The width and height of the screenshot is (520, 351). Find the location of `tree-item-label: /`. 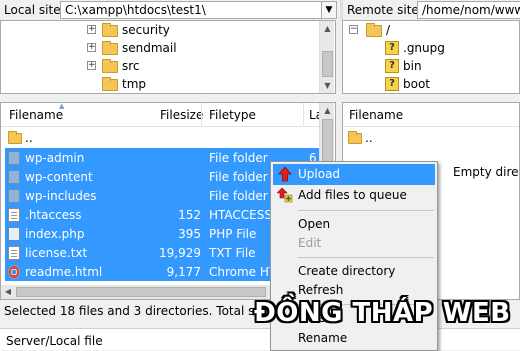

tree-item-label: / is located at coordinates (388, 30).